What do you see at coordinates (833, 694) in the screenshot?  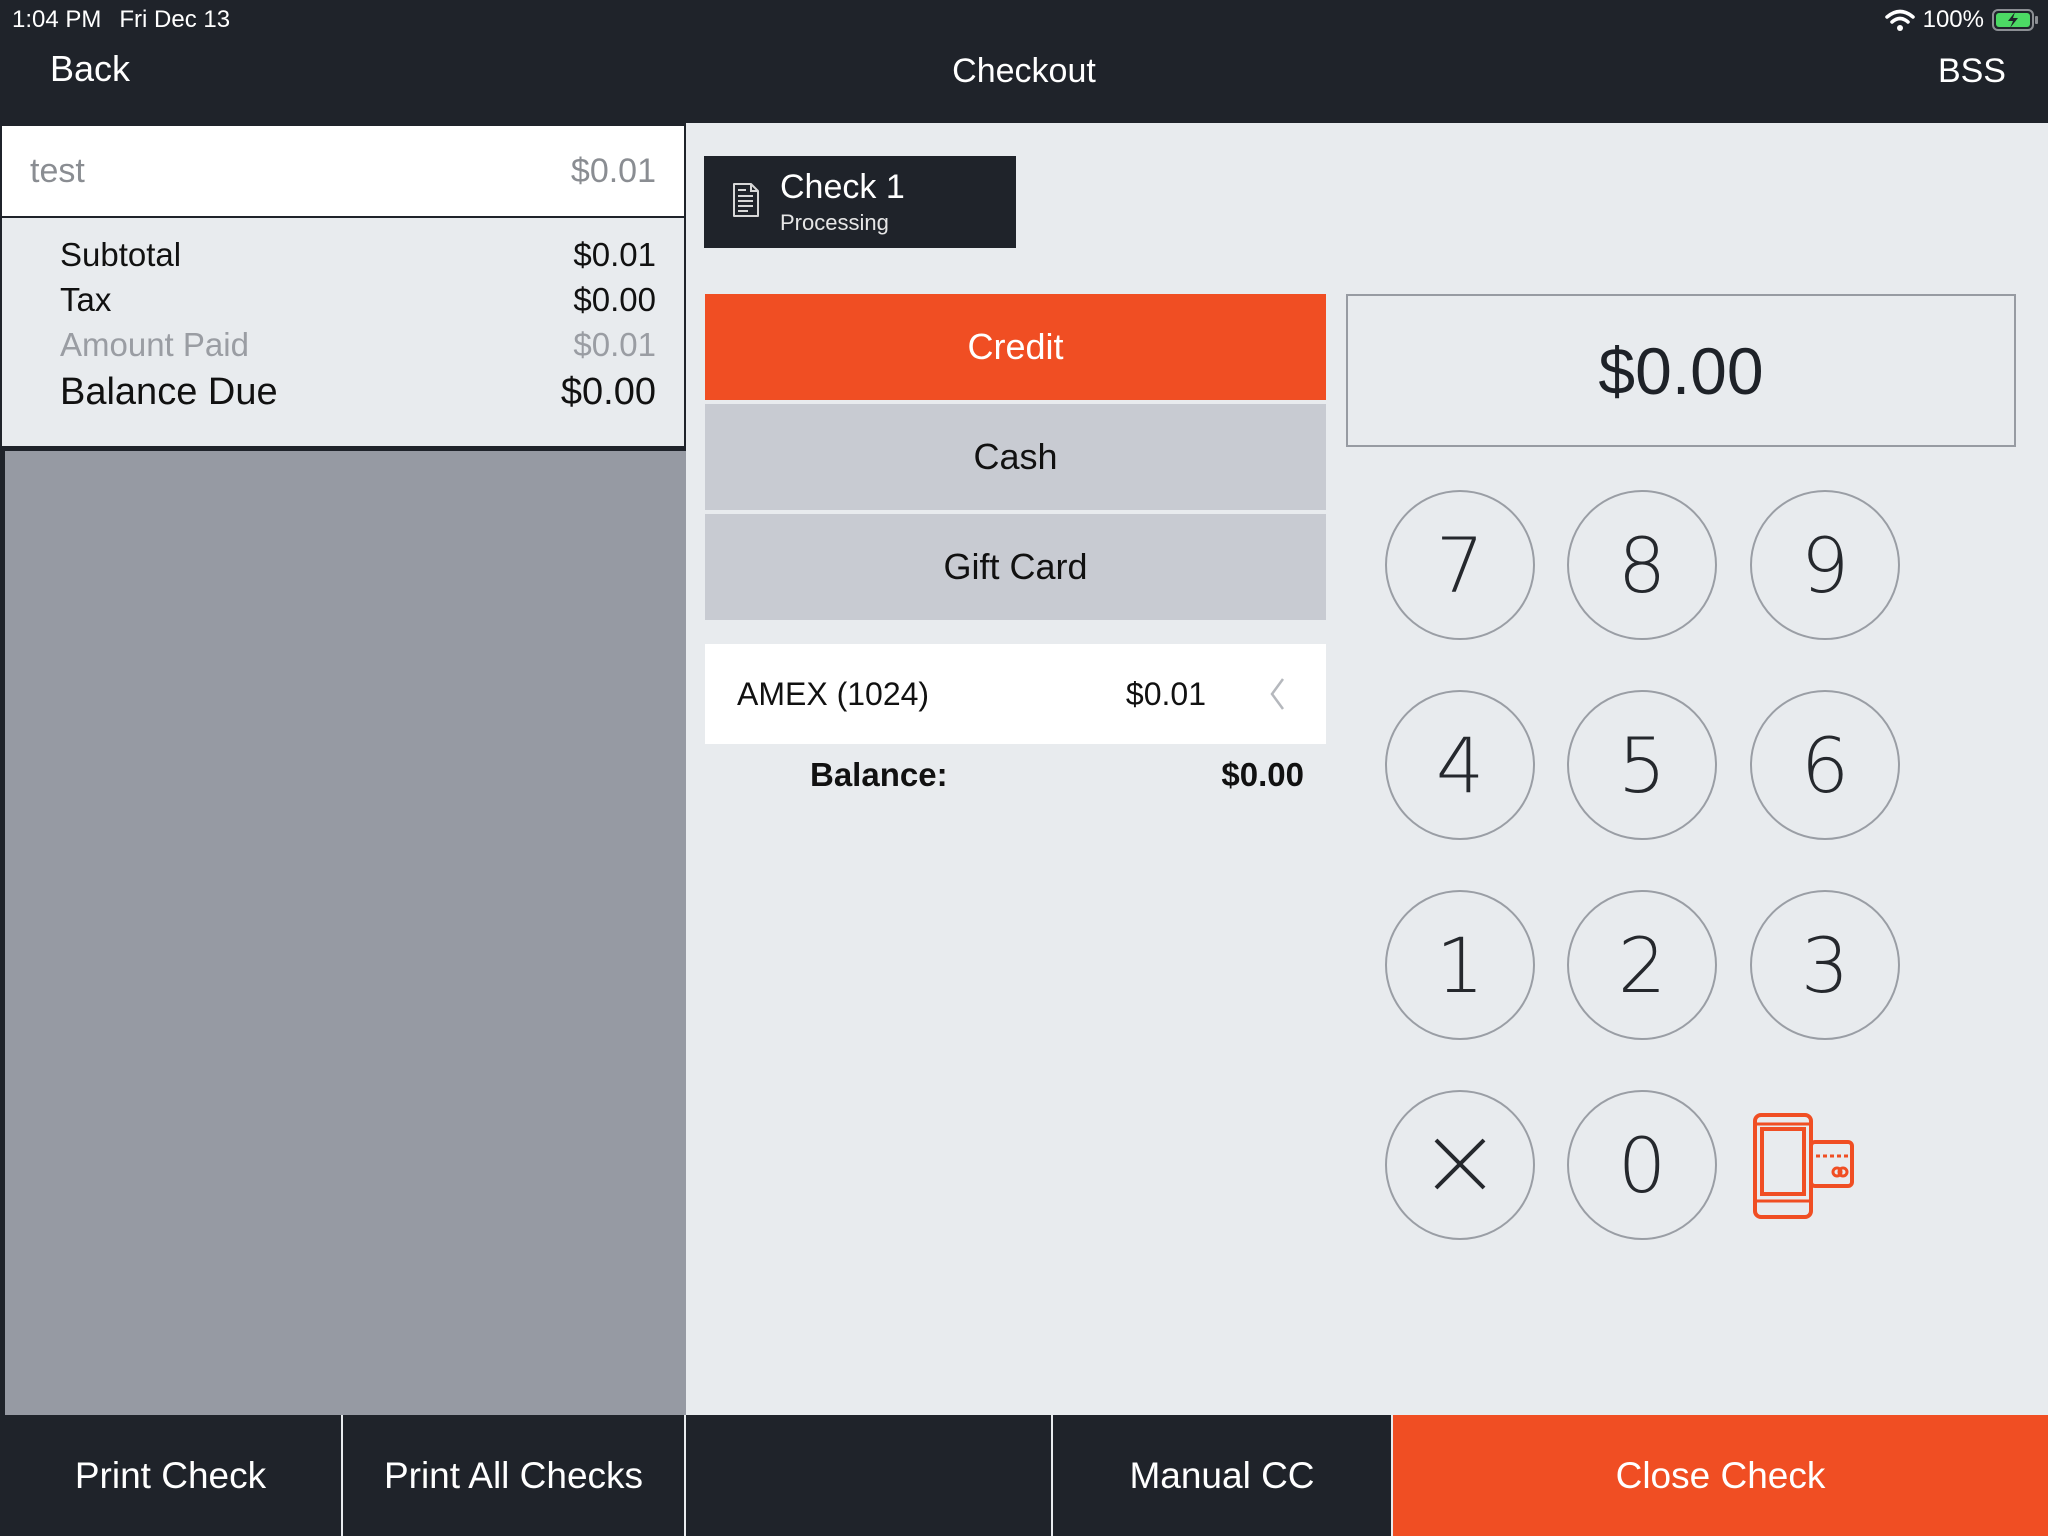 I see `payment-card-label: AMEX (1024)` at bounding box center [833, 694].